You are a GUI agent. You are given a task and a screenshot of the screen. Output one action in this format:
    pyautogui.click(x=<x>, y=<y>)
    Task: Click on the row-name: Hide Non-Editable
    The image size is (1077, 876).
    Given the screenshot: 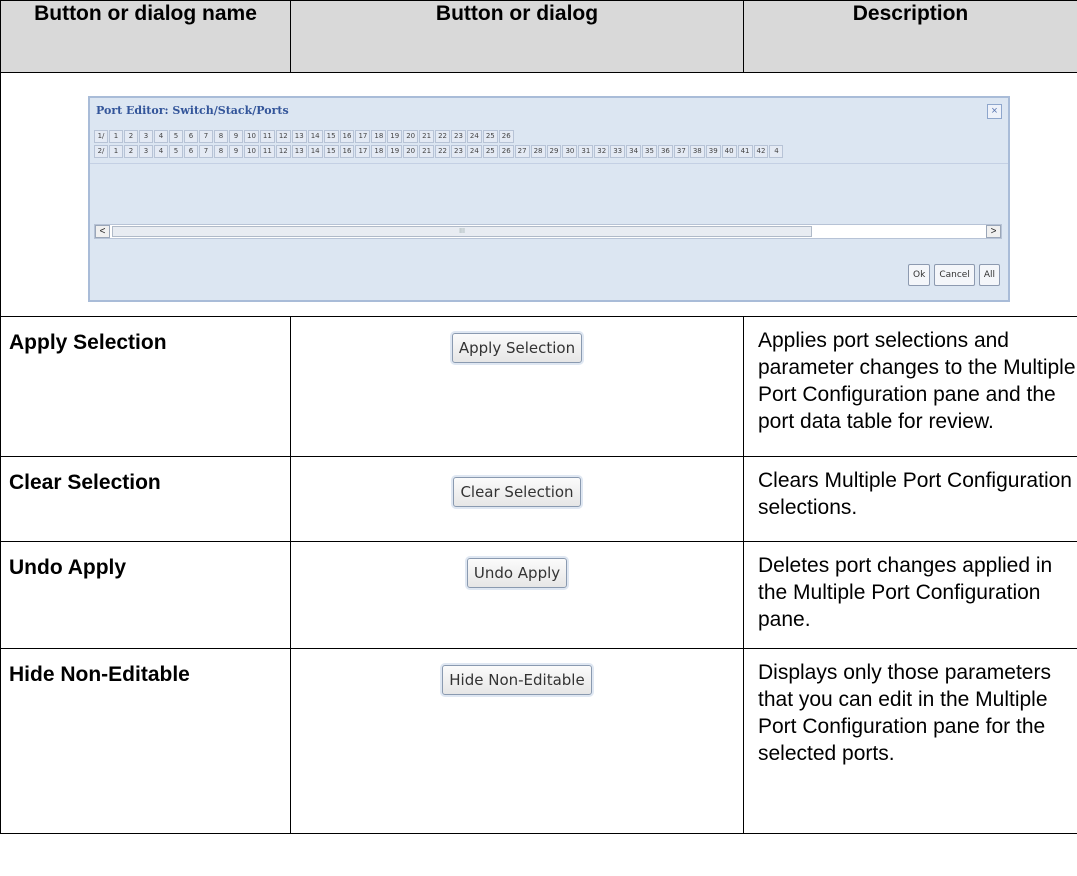 What is the action you would take?
    pyautogui.click(x=145, y=741)
    